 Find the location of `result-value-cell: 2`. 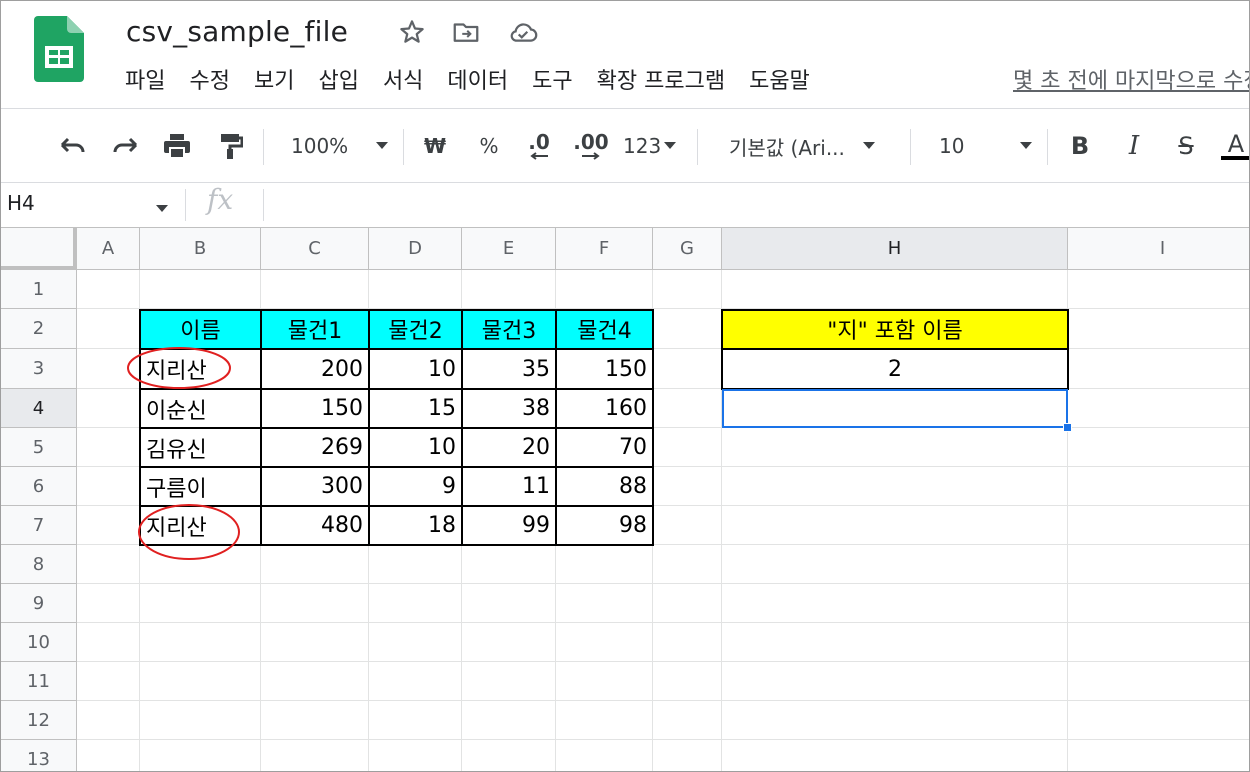

result-value-cell: 2 is located at coordinates (895, 369).